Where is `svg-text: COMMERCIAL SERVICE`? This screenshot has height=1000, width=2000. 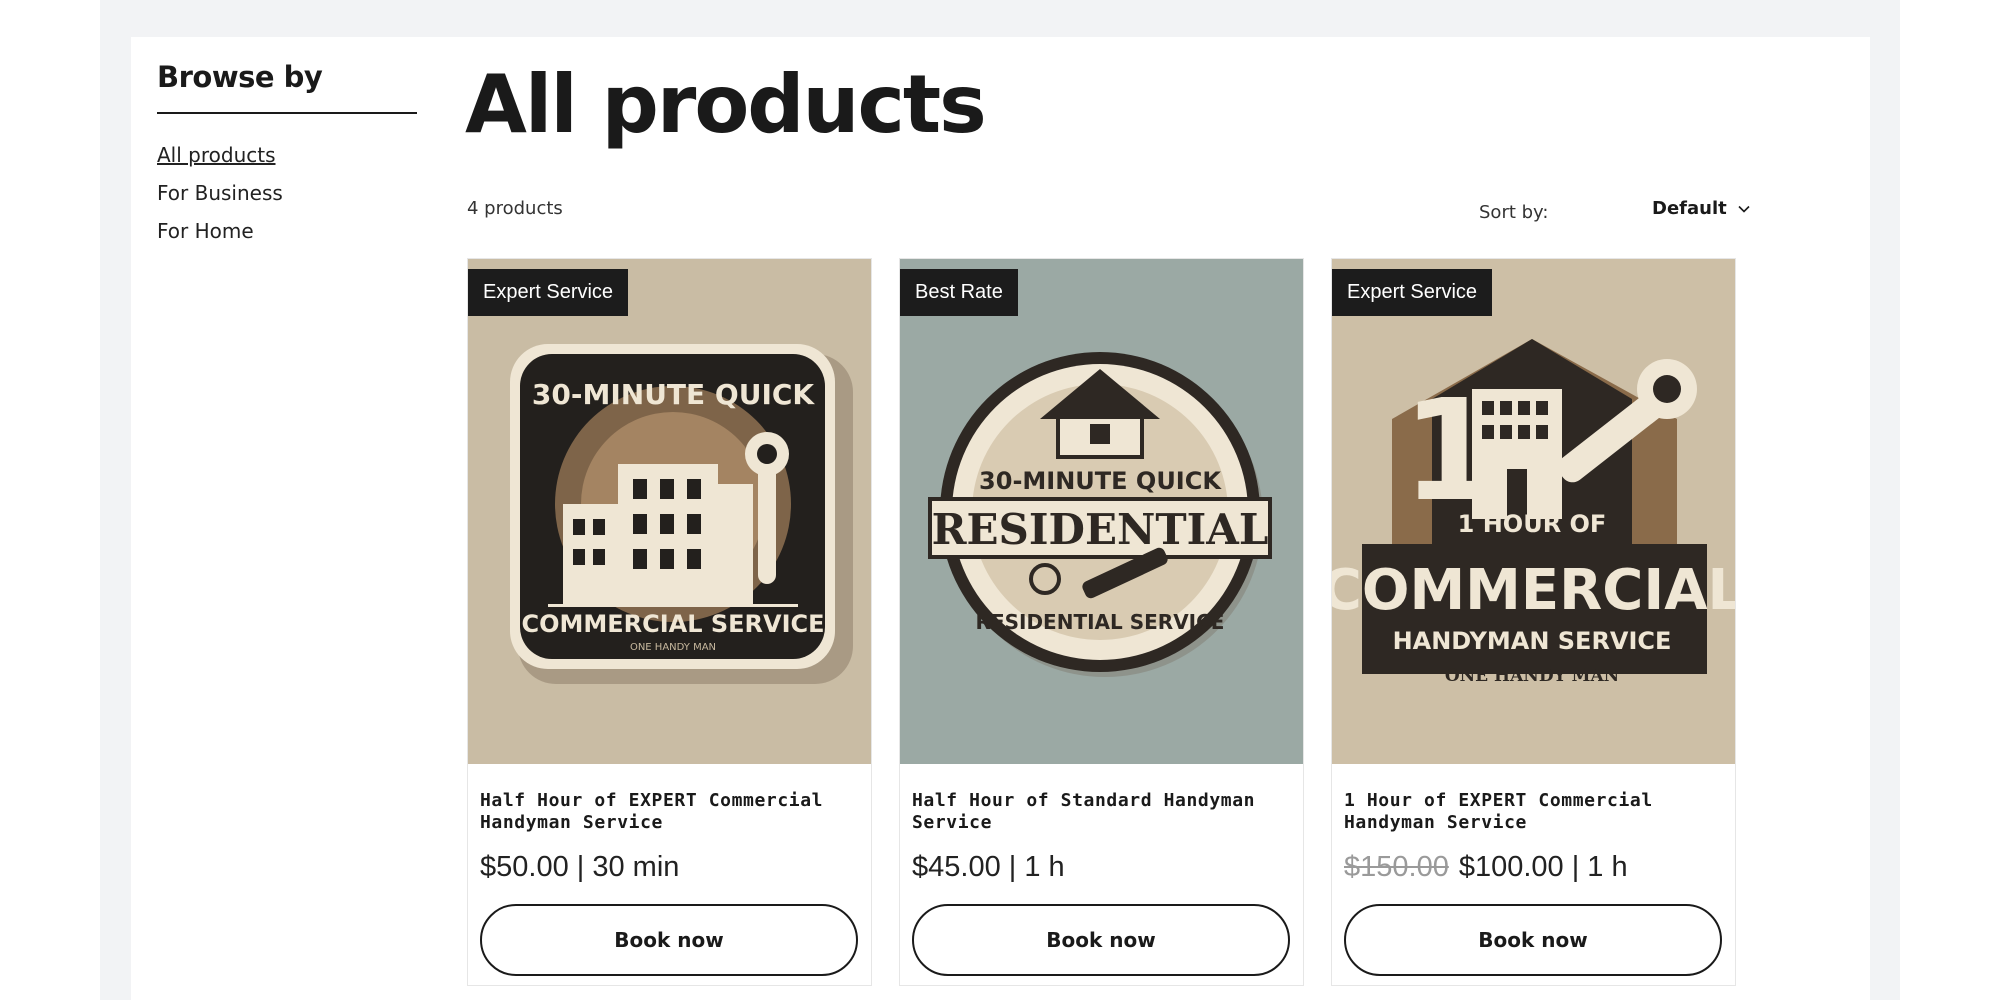
svg-text: COMMERCIAL SERVICE is located at coordinates (672, 624).